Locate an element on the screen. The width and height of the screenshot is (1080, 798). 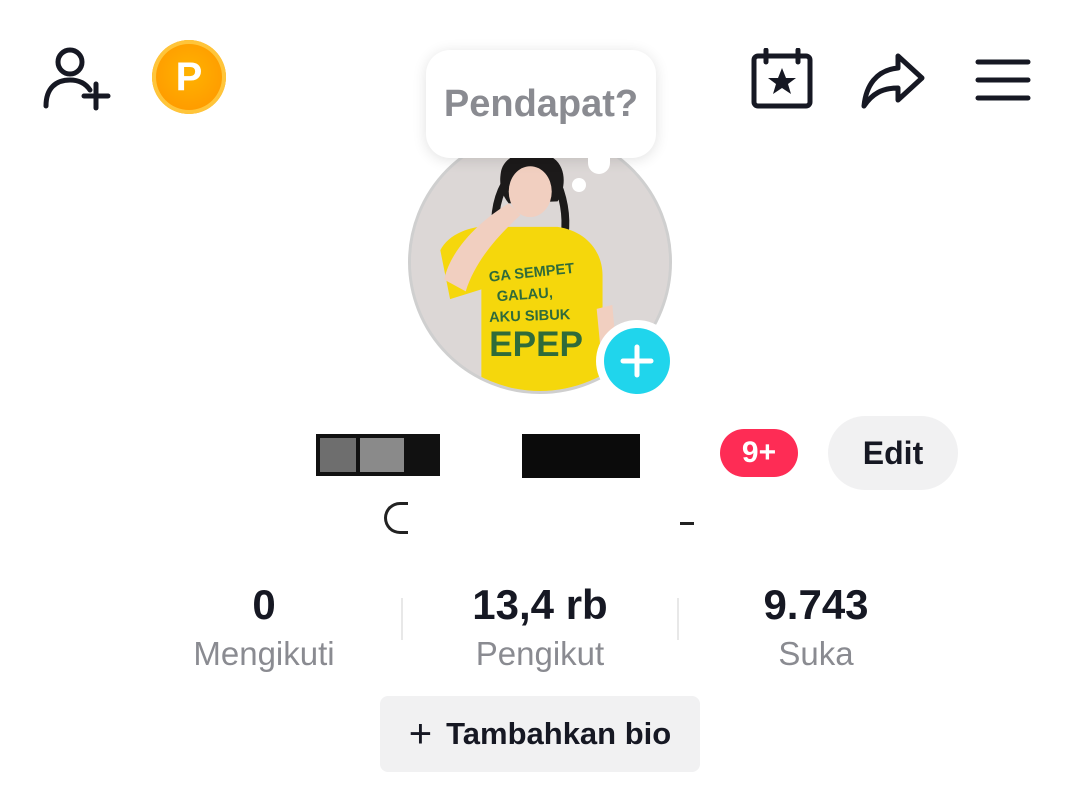
likes-stat: 9.743 Suka is located at coordinates (816, 628).